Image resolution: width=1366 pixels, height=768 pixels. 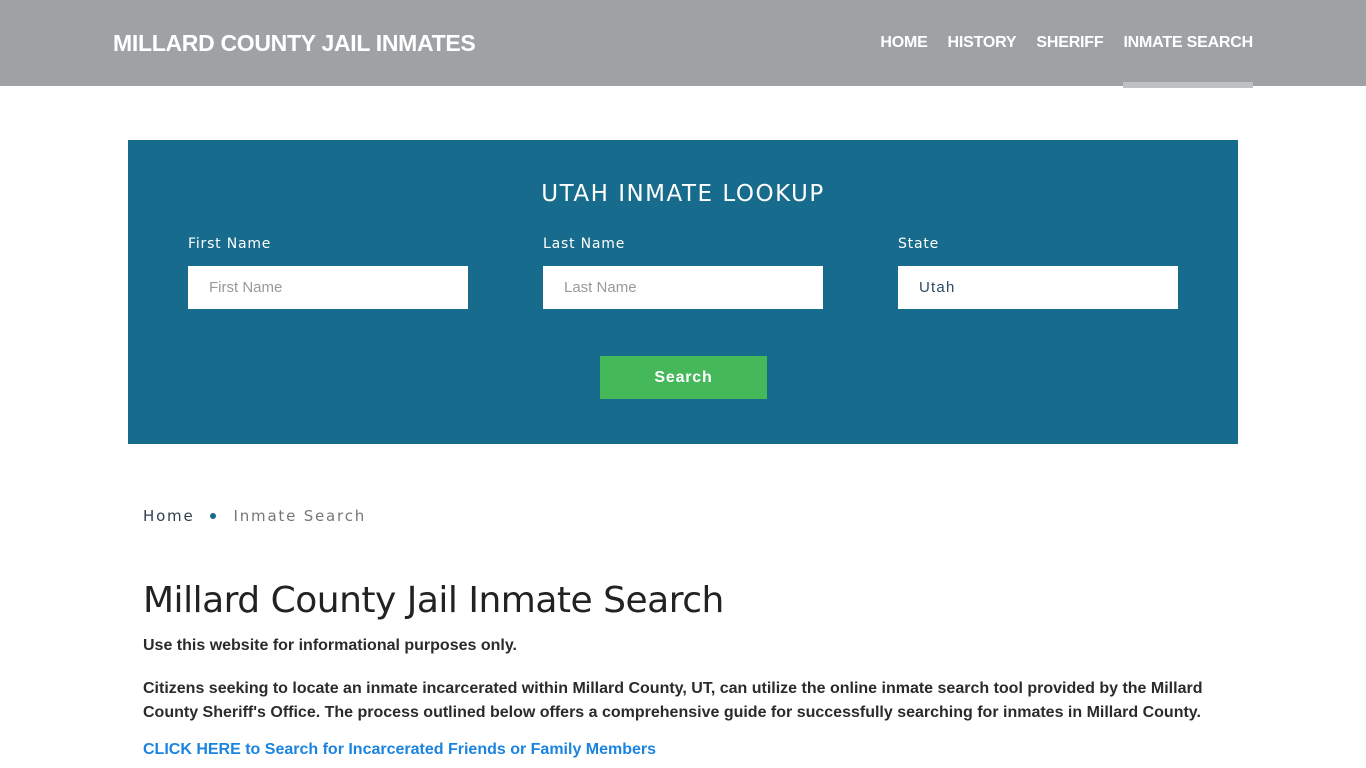 I want to click on first-name-input, so click(x=328, y=287).